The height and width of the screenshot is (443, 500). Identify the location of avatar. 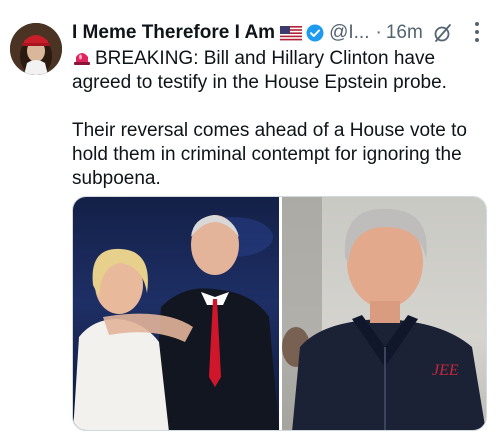
(36, 49).